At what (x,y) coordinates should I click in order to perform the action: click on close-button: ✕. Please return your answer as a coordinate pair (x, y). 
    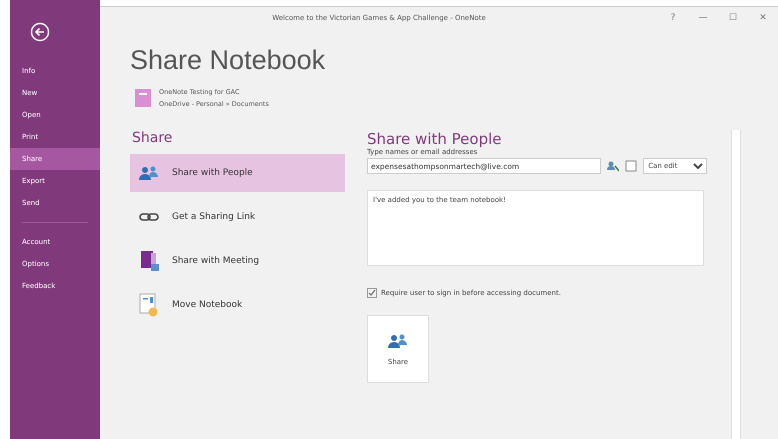
    Looking at the image, I should click on (763, 18).